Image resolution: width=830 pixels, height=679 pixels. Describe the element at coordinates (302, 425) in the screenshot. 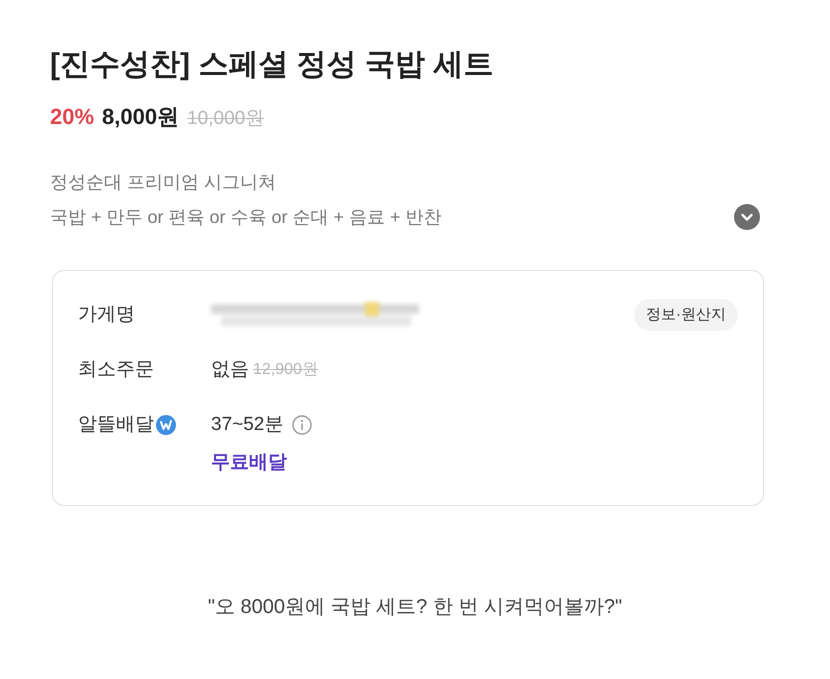

I see `info-icon` at that location.